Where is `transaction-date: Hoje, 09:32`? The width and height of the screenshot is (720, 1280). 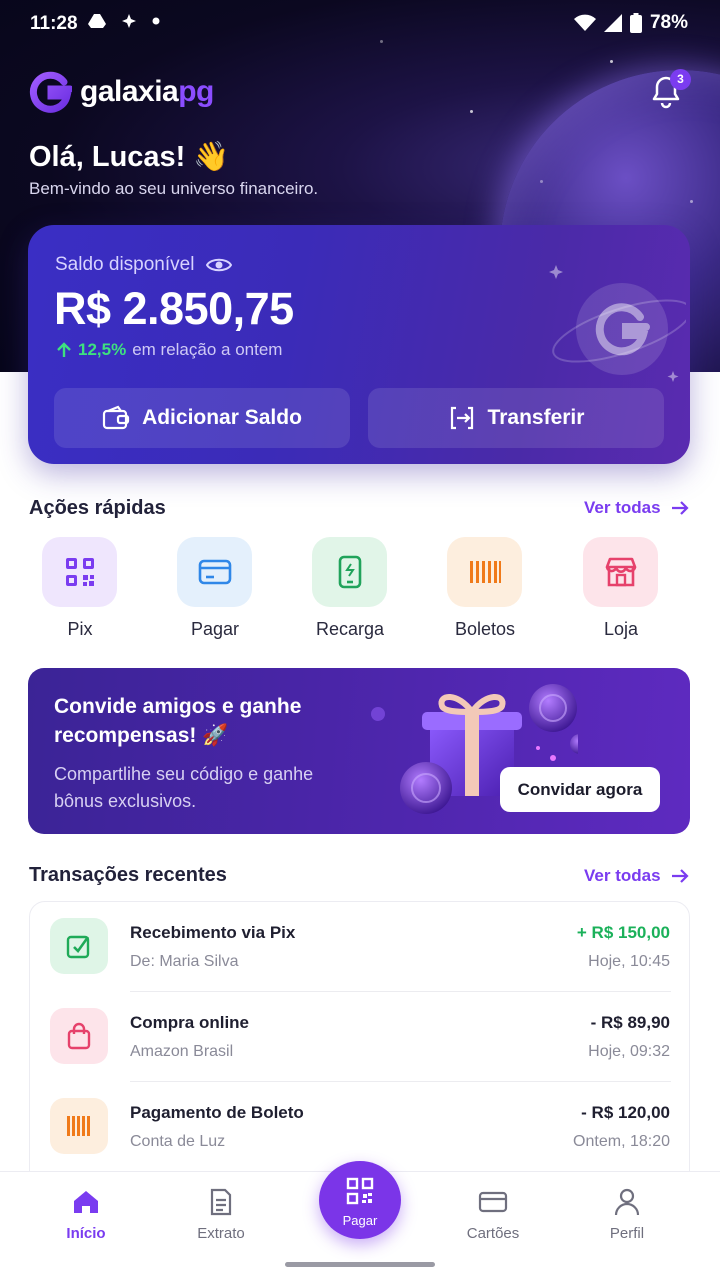 transaction-date: Hoje, 09:32 is located at coordinates (629, 1051).